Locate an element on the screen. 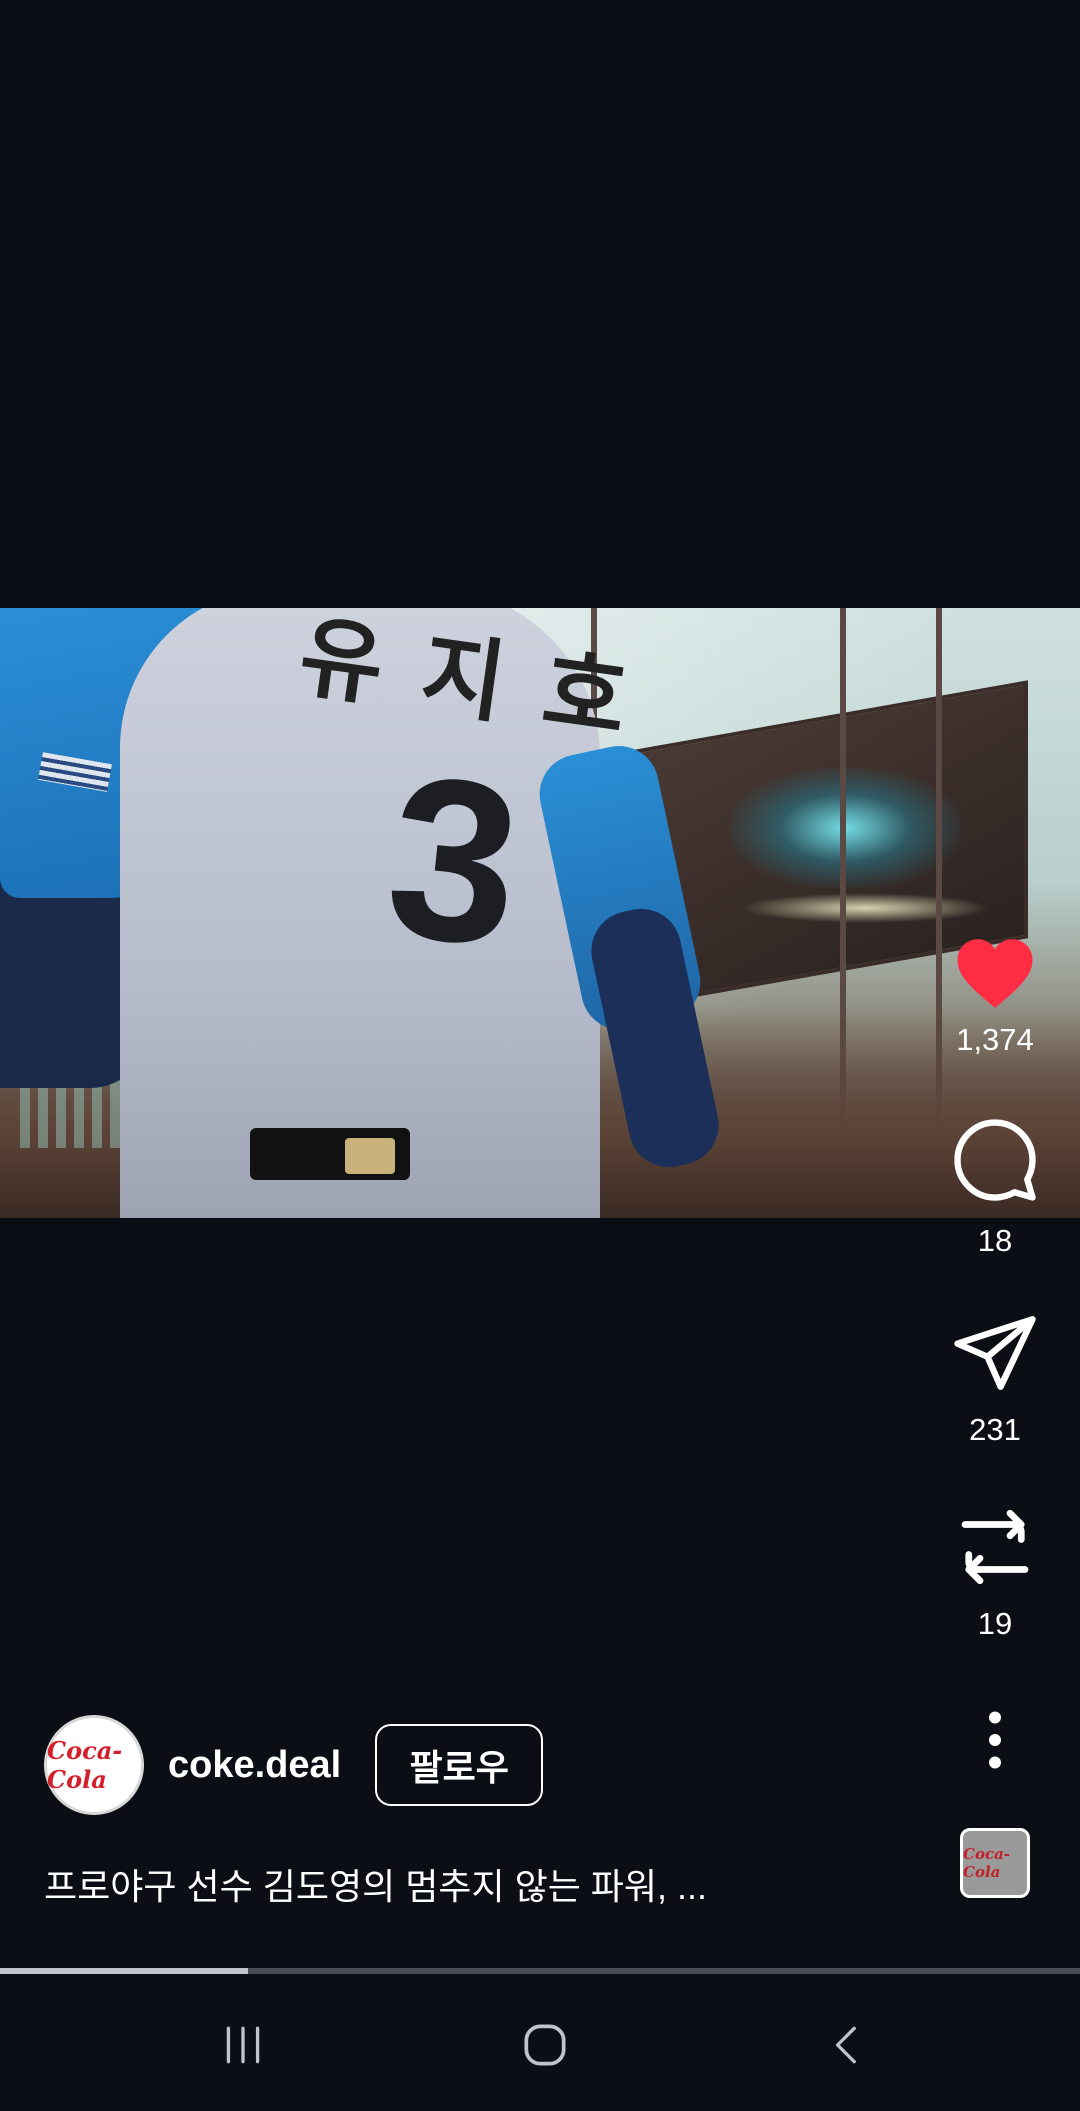  username: coke.deal is located at coordinates (254, 1765).